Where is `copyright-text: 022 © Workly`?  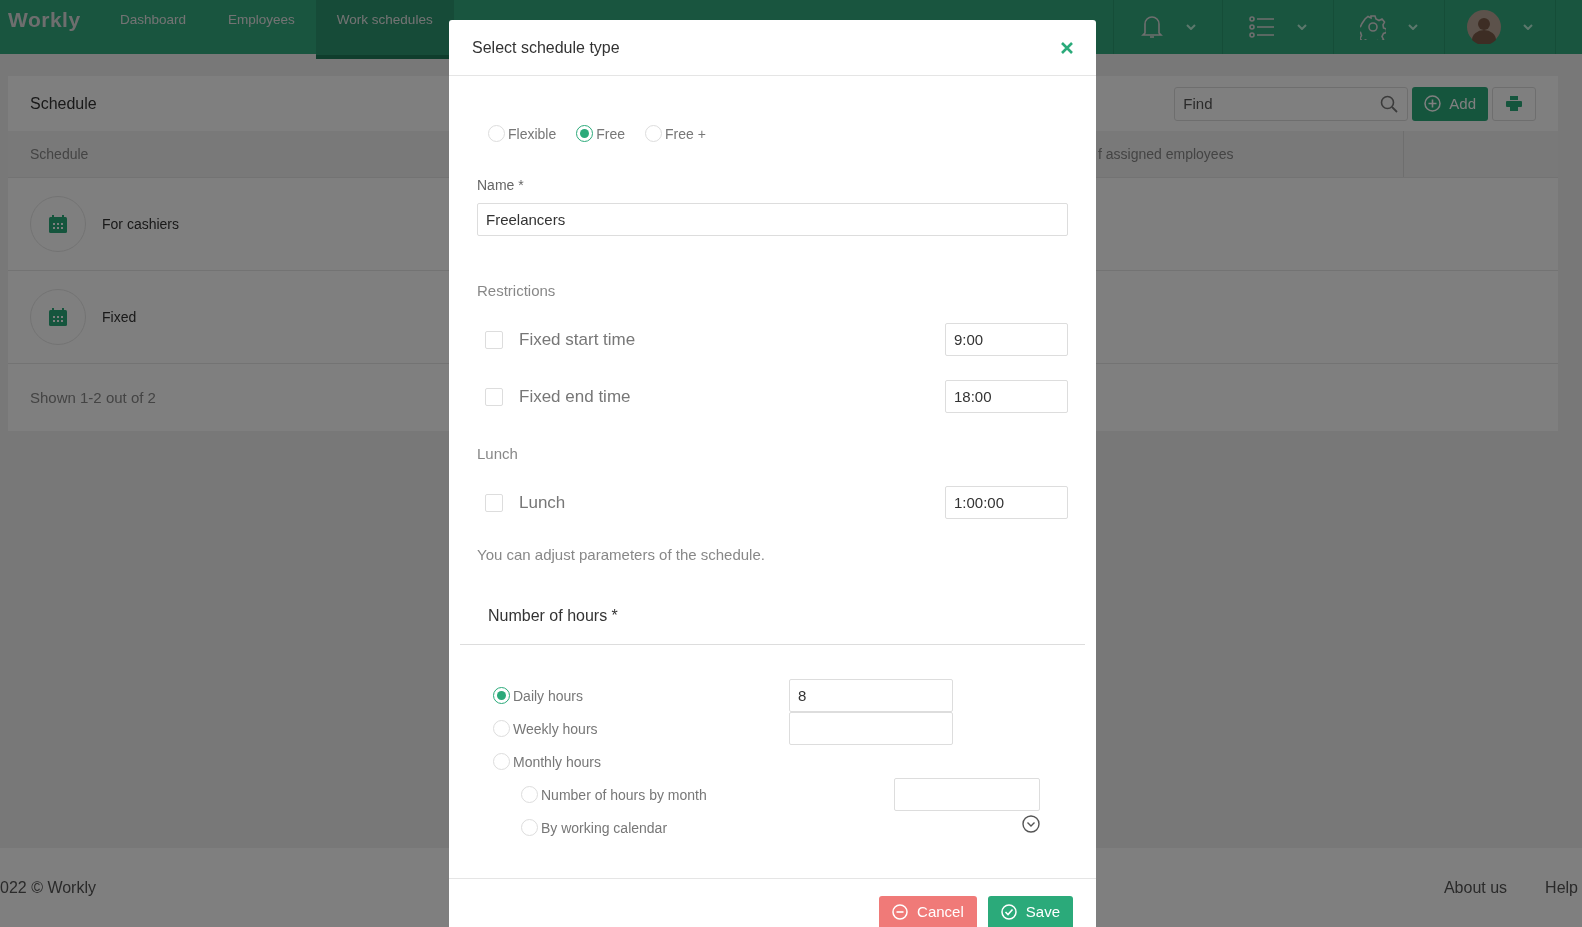
copyright-text: 022 © Workly is located at coordinates (48, 887).